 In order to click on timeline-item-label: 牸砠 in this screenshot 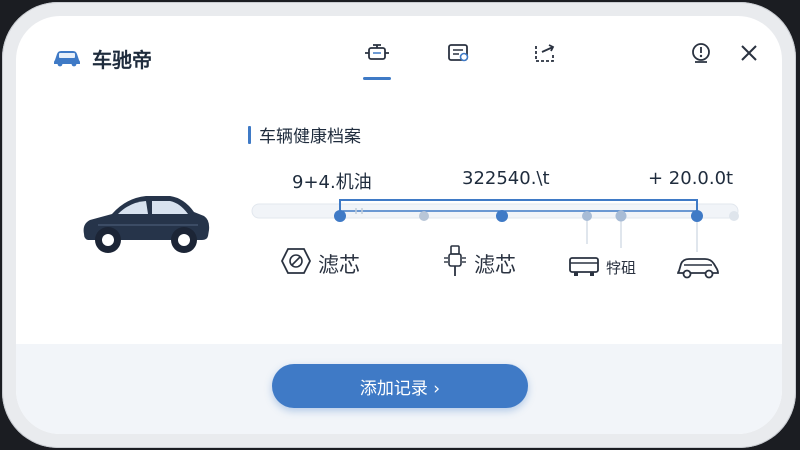, I will do `click(621, 267)`.